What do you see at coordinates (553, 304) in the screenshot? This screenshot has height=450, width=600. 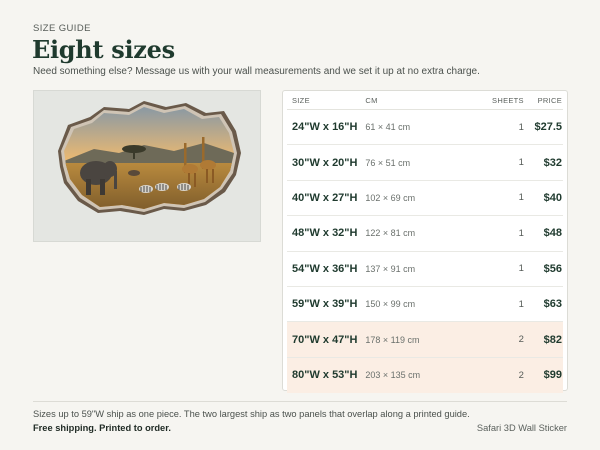 I see `price-cell: $63` at bounding box center [553, 304].